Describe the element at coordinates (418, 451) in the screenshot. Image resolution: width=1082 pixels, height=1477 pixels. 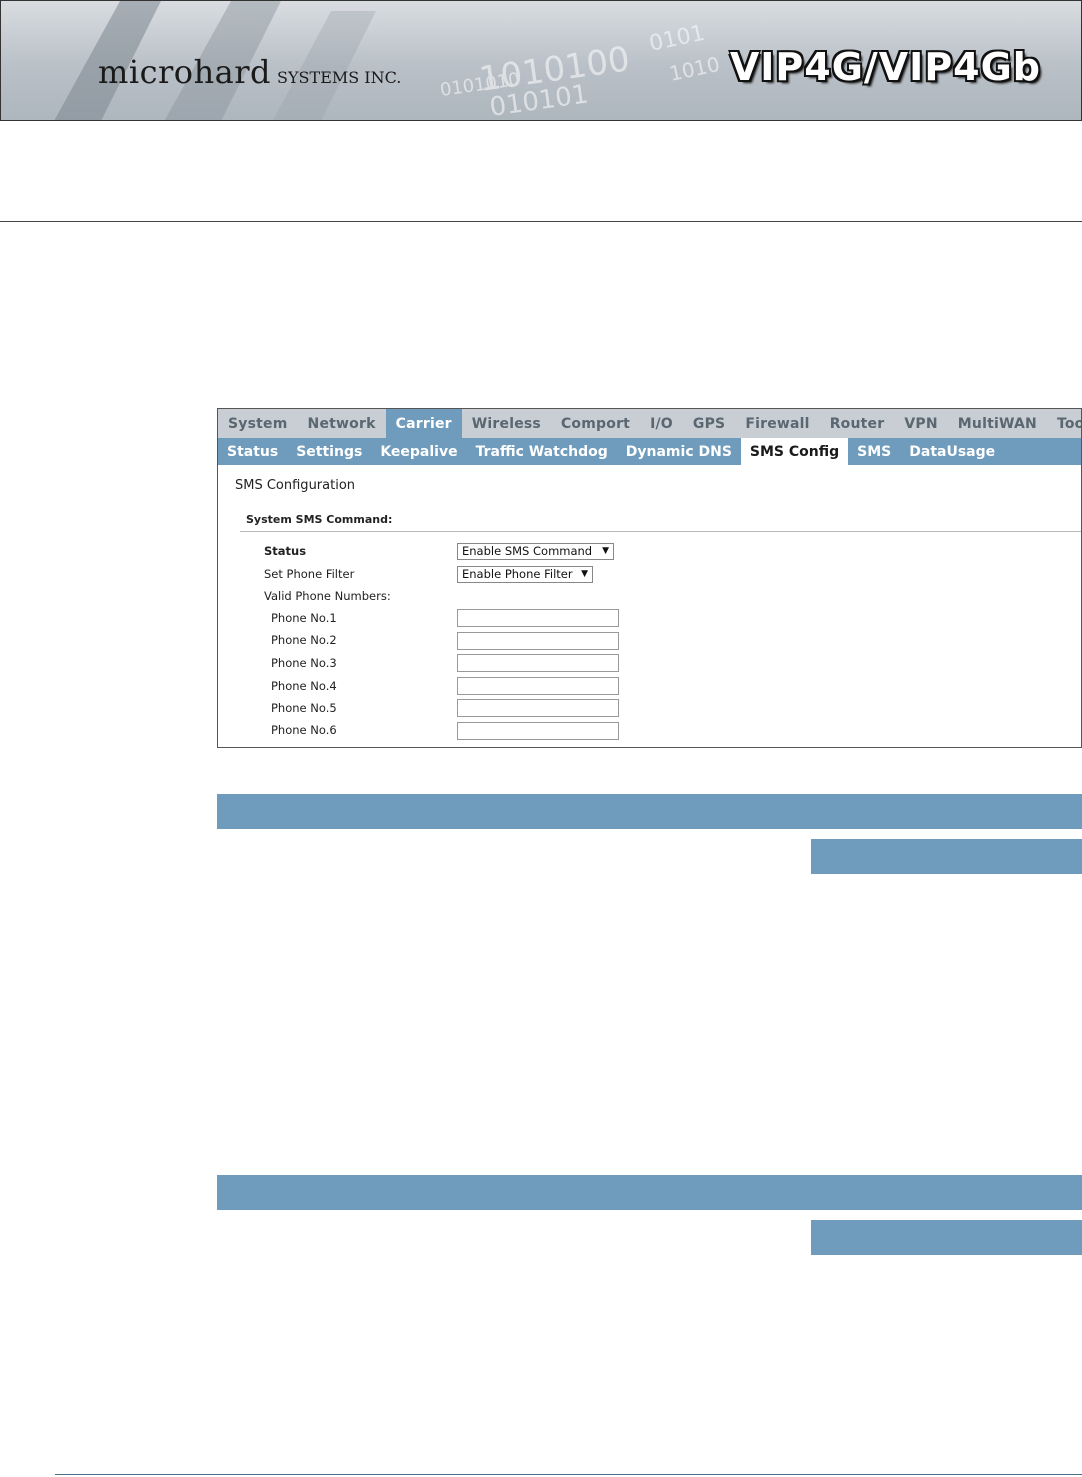
I see `subtab-keepalive: Keepalive` at that location.